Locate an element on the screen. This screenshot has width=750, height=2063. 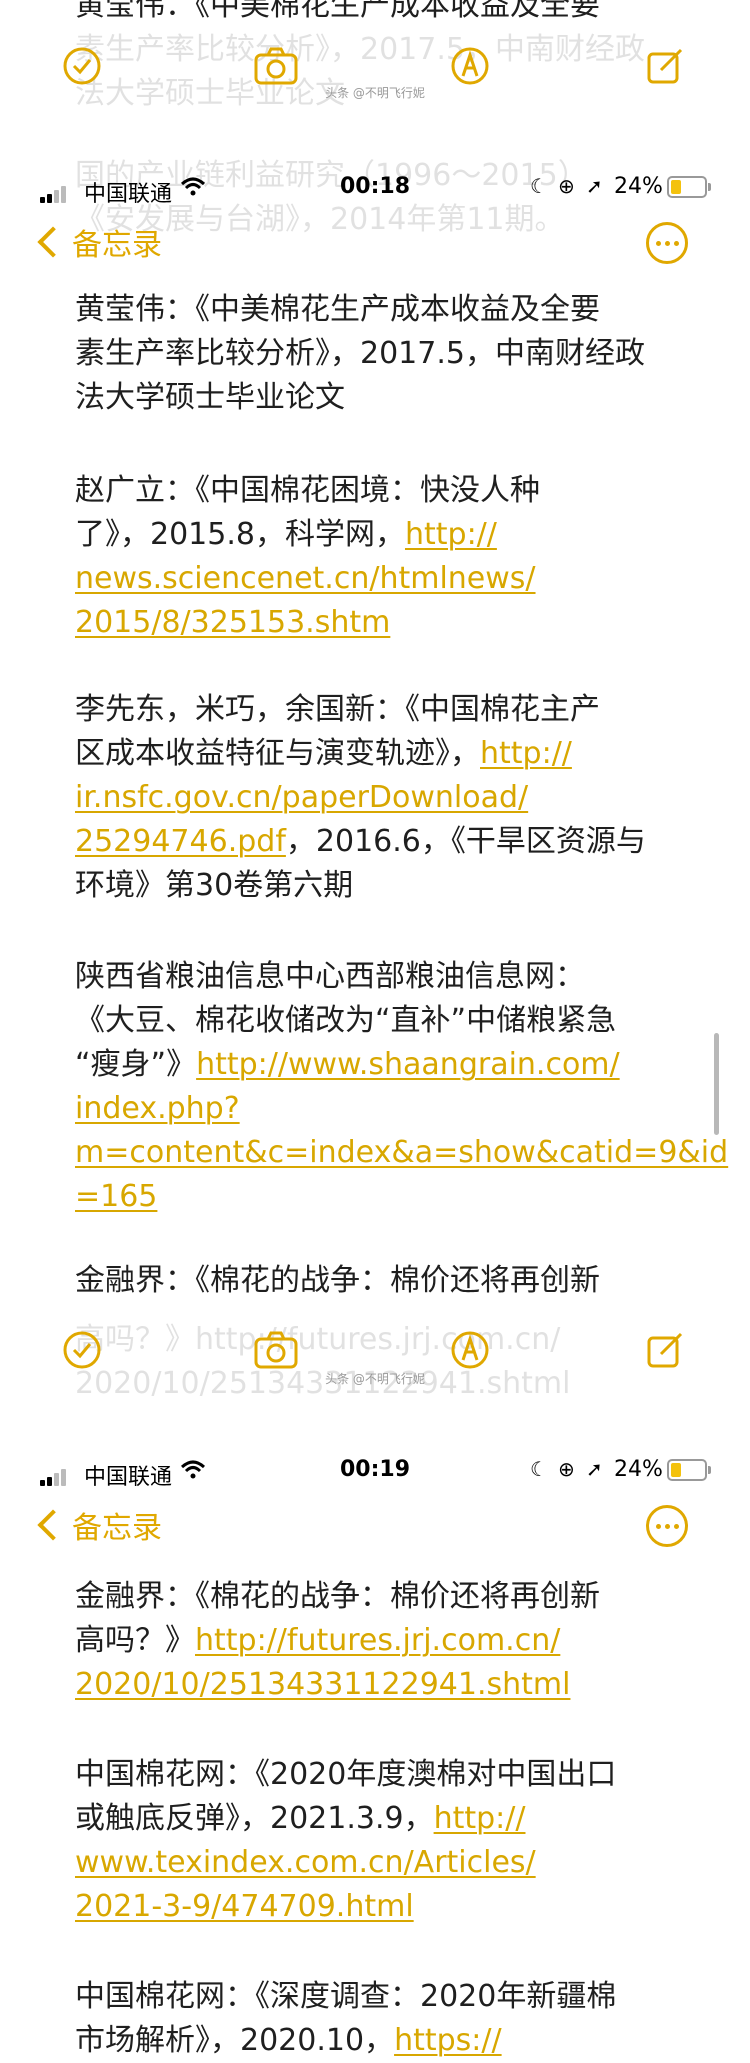
note-line: 中国棉花网：《2020年度澳棉对中国出口 is located at coordinates (345, 1775).